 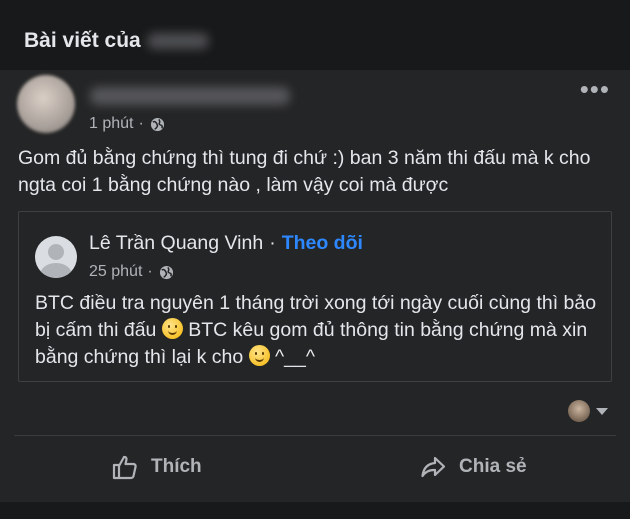 What do you see at coordinates (111, 124) in the screenshot?
I see `post-time: 1 phút` at bounding box center [111, 124].